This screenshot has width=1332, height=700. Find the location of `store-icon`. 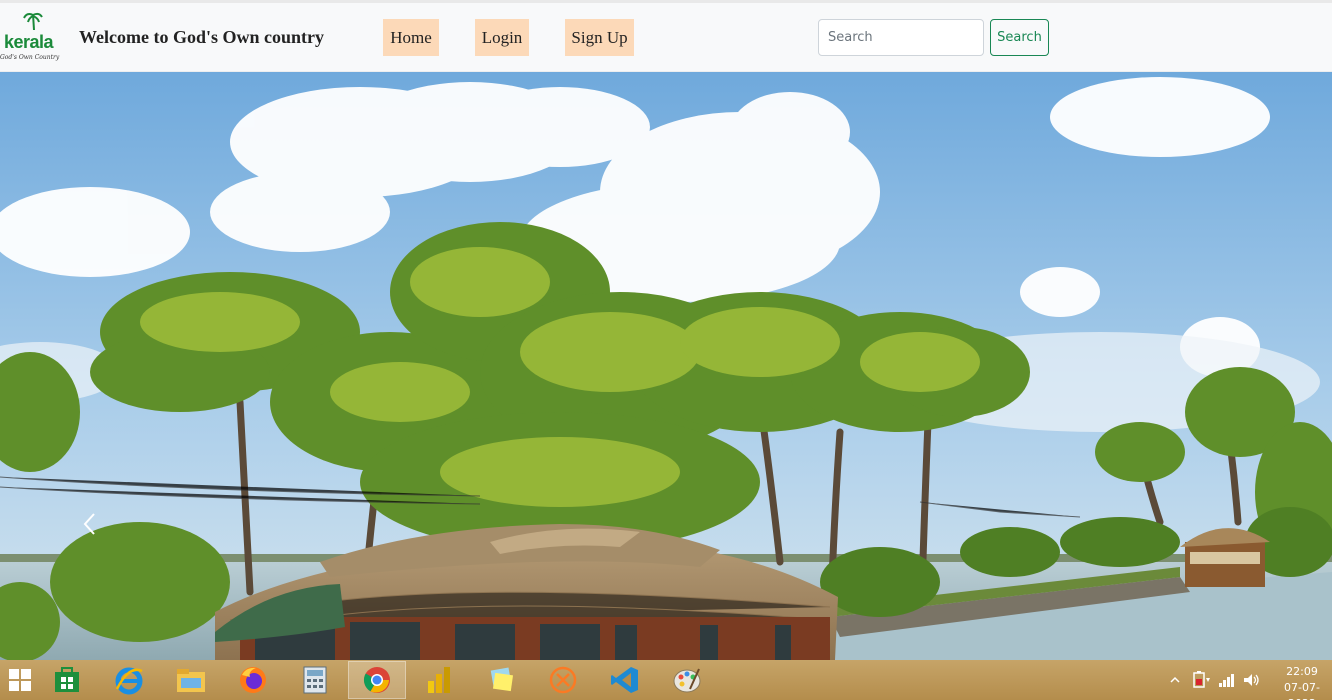

store-icon is located at coordinates (67, 680).